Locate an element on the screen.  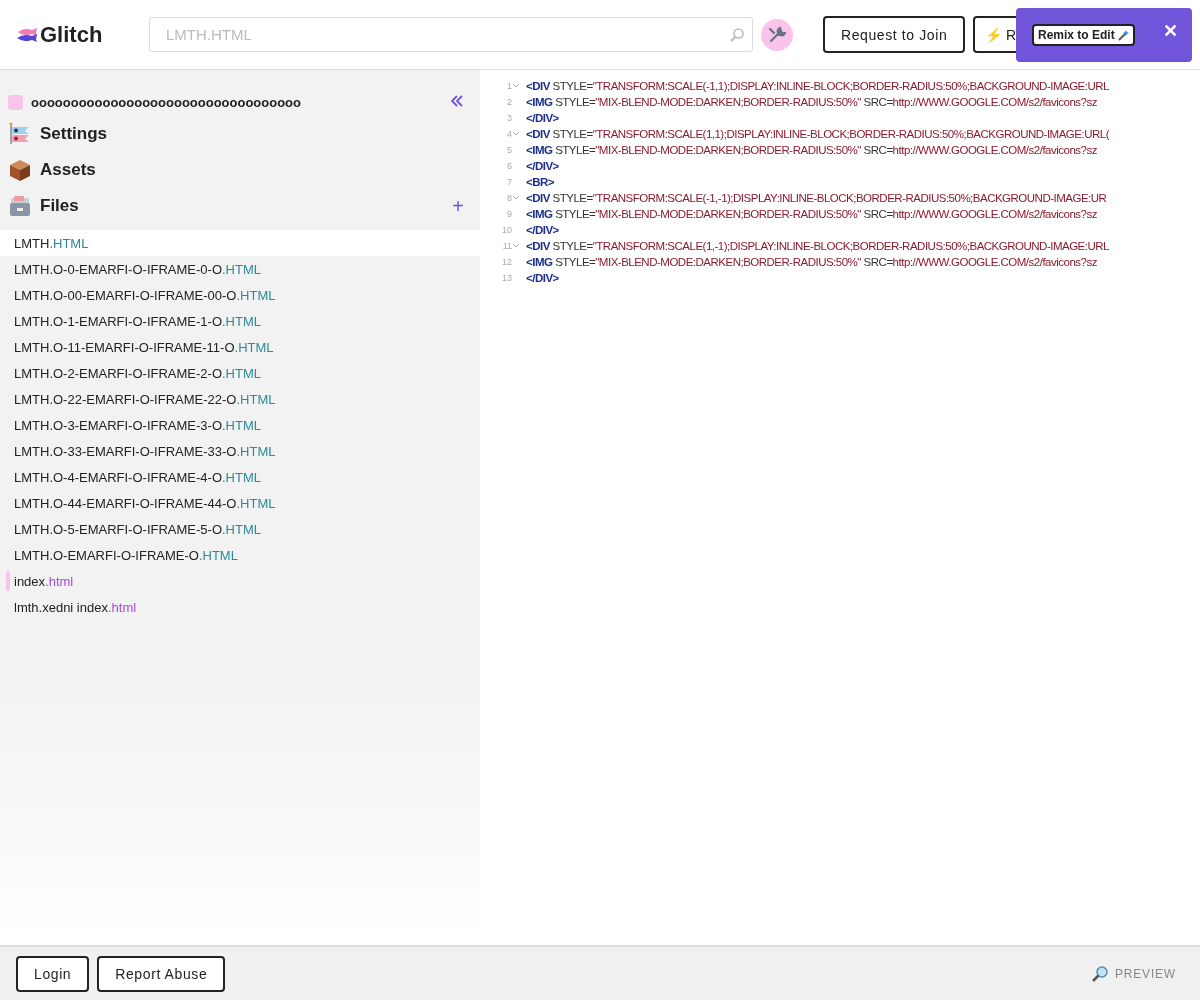
line-number: 11 is located at coordinates (506, 246).